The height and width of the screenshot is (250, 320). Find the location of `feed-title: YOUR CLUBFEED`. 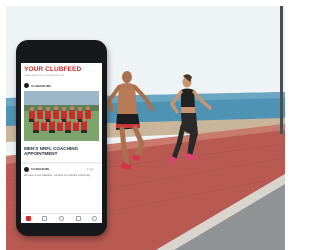

feed-title: YOUR CLUBFEED is located at coordinates (53, 69).